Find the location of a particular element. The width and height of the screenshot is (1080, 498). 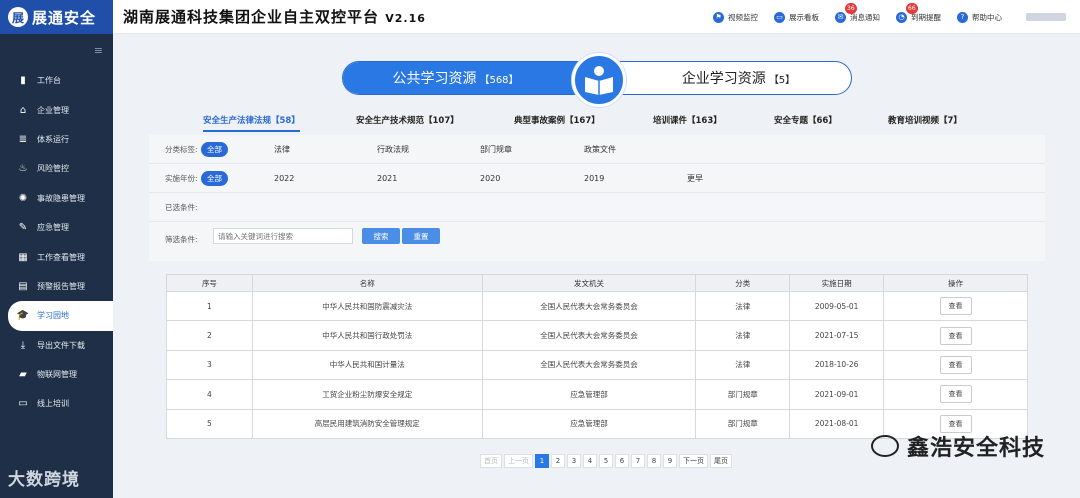

page-number-button: 6 is located at coordinates (622, 461).